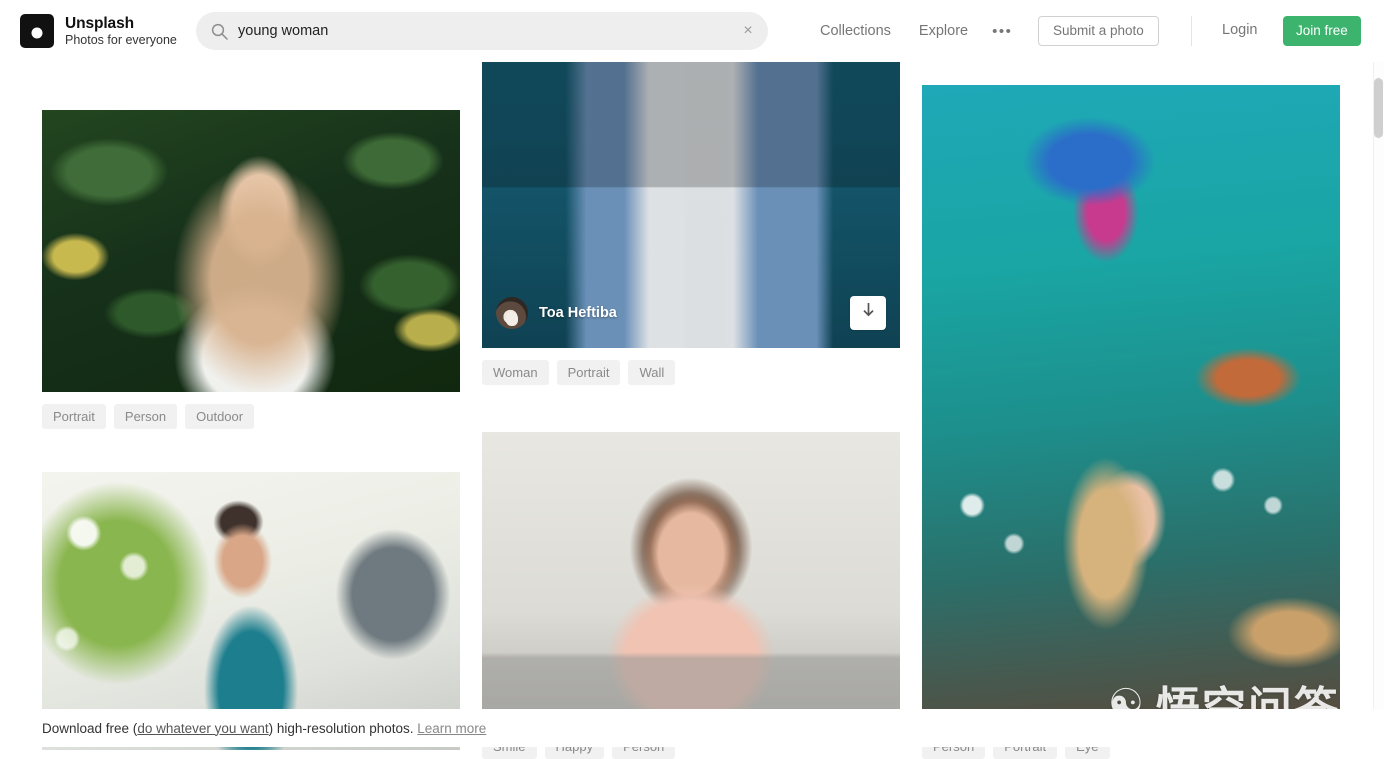 This screenshot has width=1384, height=759. I want to click on tag-list: Portrait Person Outdoor, so click(251, 416).